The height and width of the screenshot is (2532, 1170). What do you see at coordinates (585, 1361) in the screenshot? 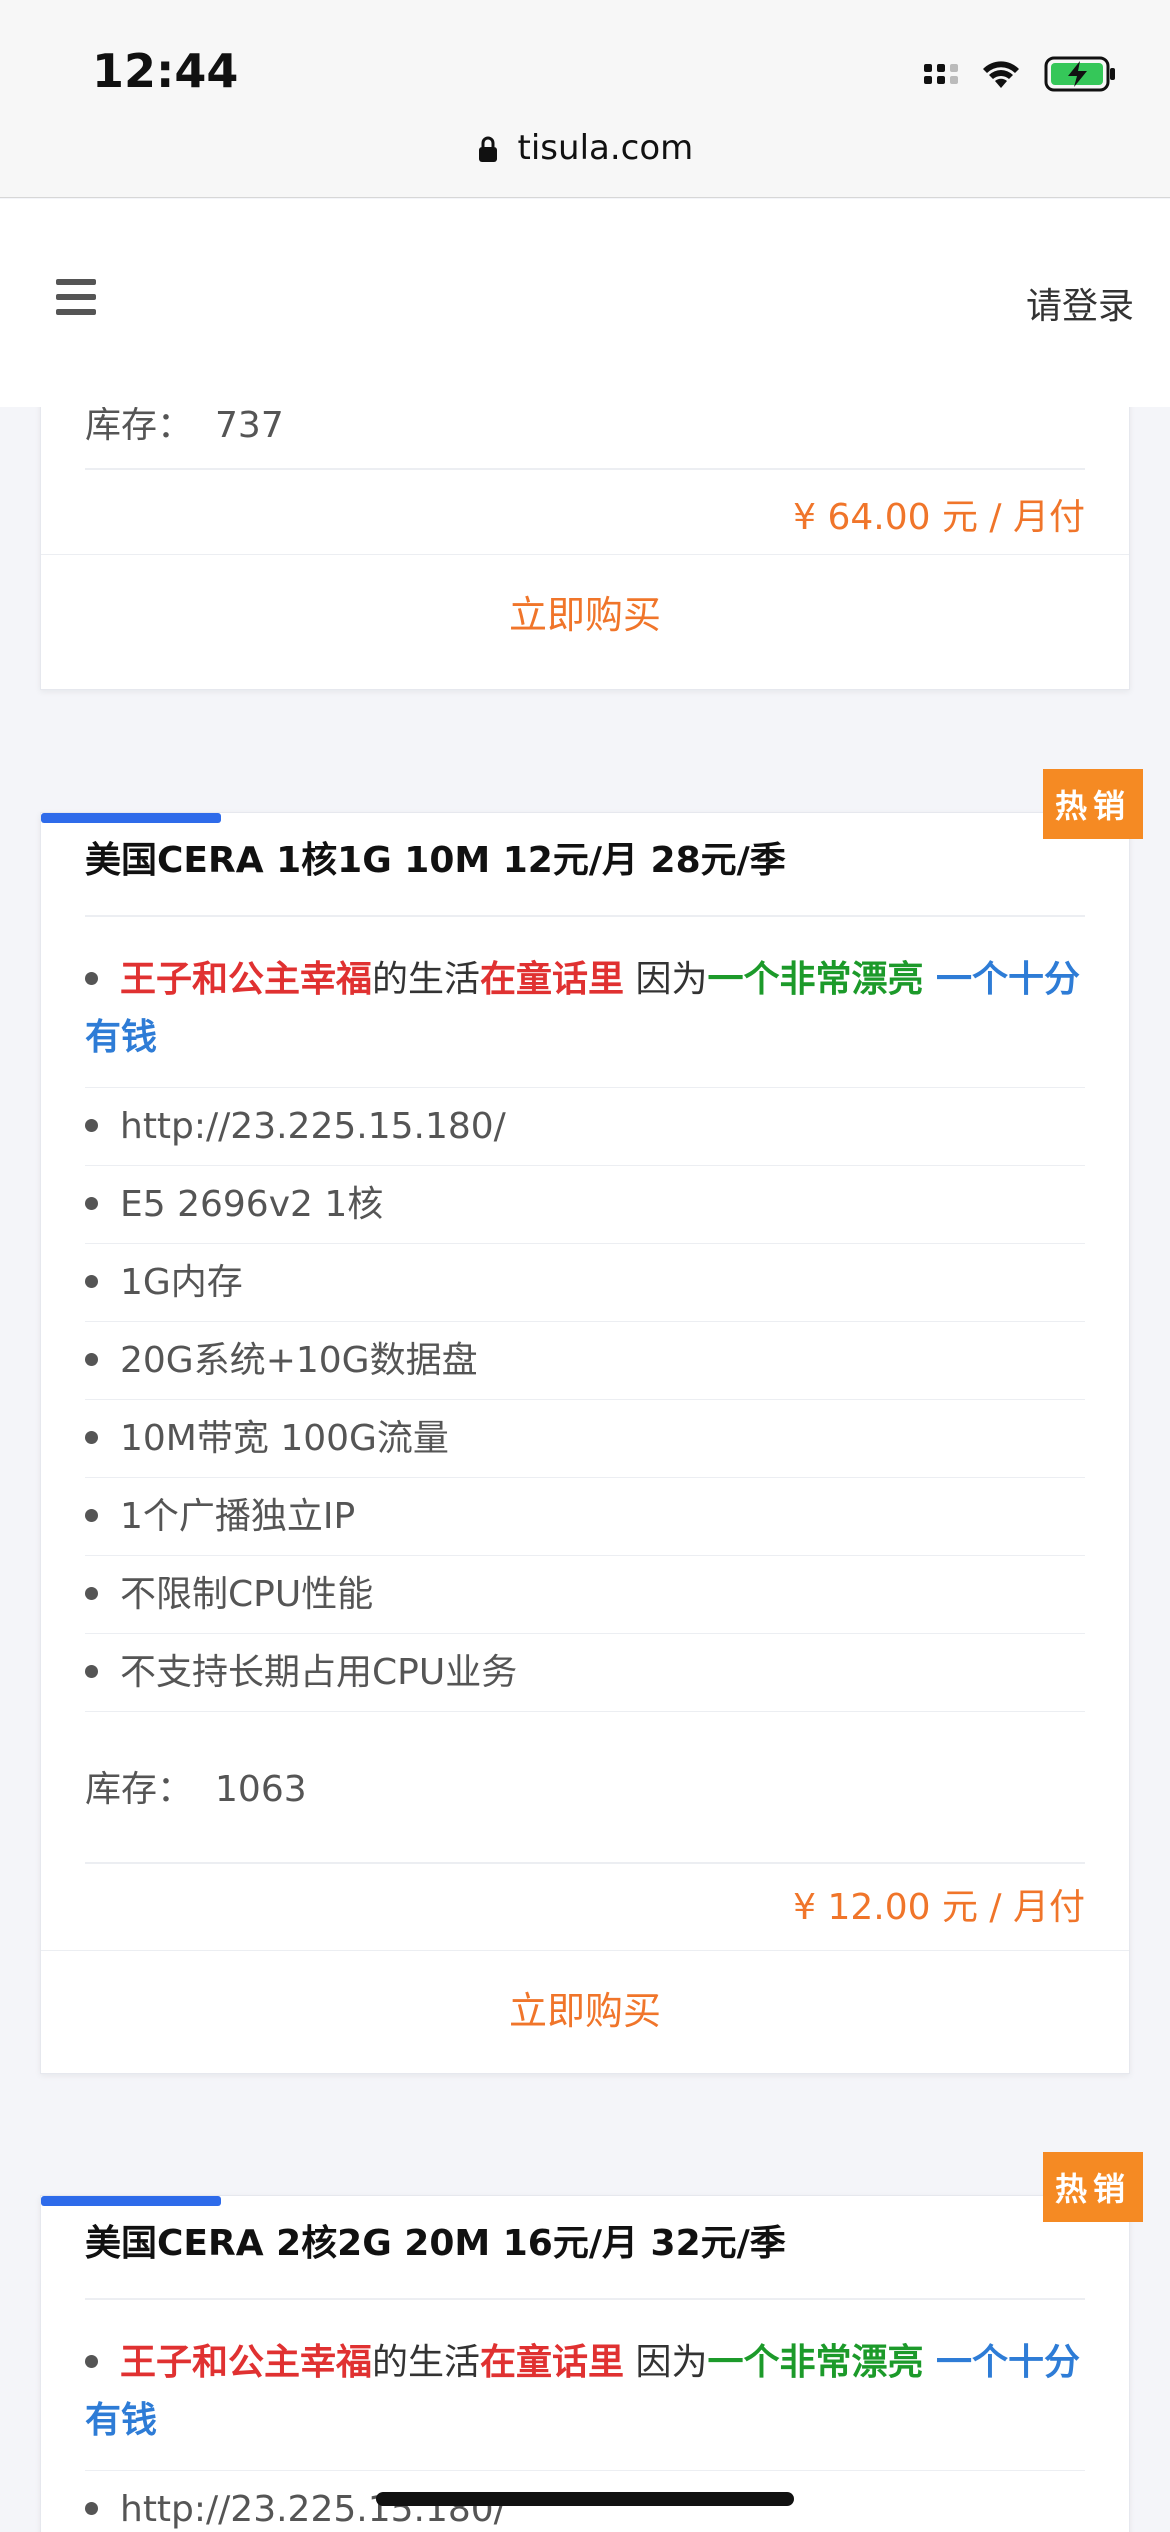
I see `feature-item: 20G系统+10G数据盘` at bounding box center [585, 1361].